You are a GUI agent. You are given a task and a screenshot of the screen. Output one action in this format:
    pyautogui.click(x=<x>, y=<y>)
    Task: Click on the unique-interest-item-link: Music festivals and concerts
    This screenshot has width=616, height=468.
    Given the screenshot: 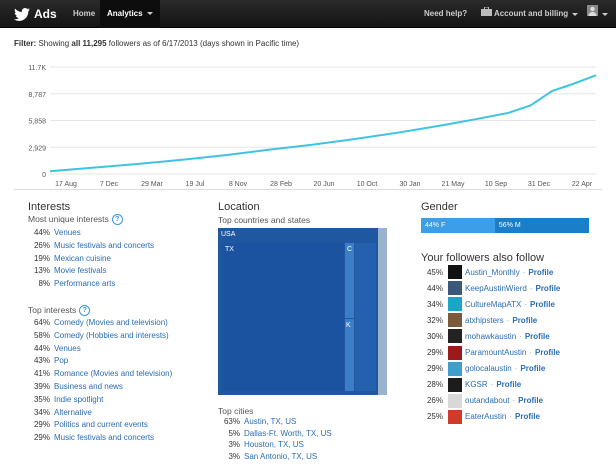 What is the action you would take?
    pyautogui.click(x=104, y=245)
    